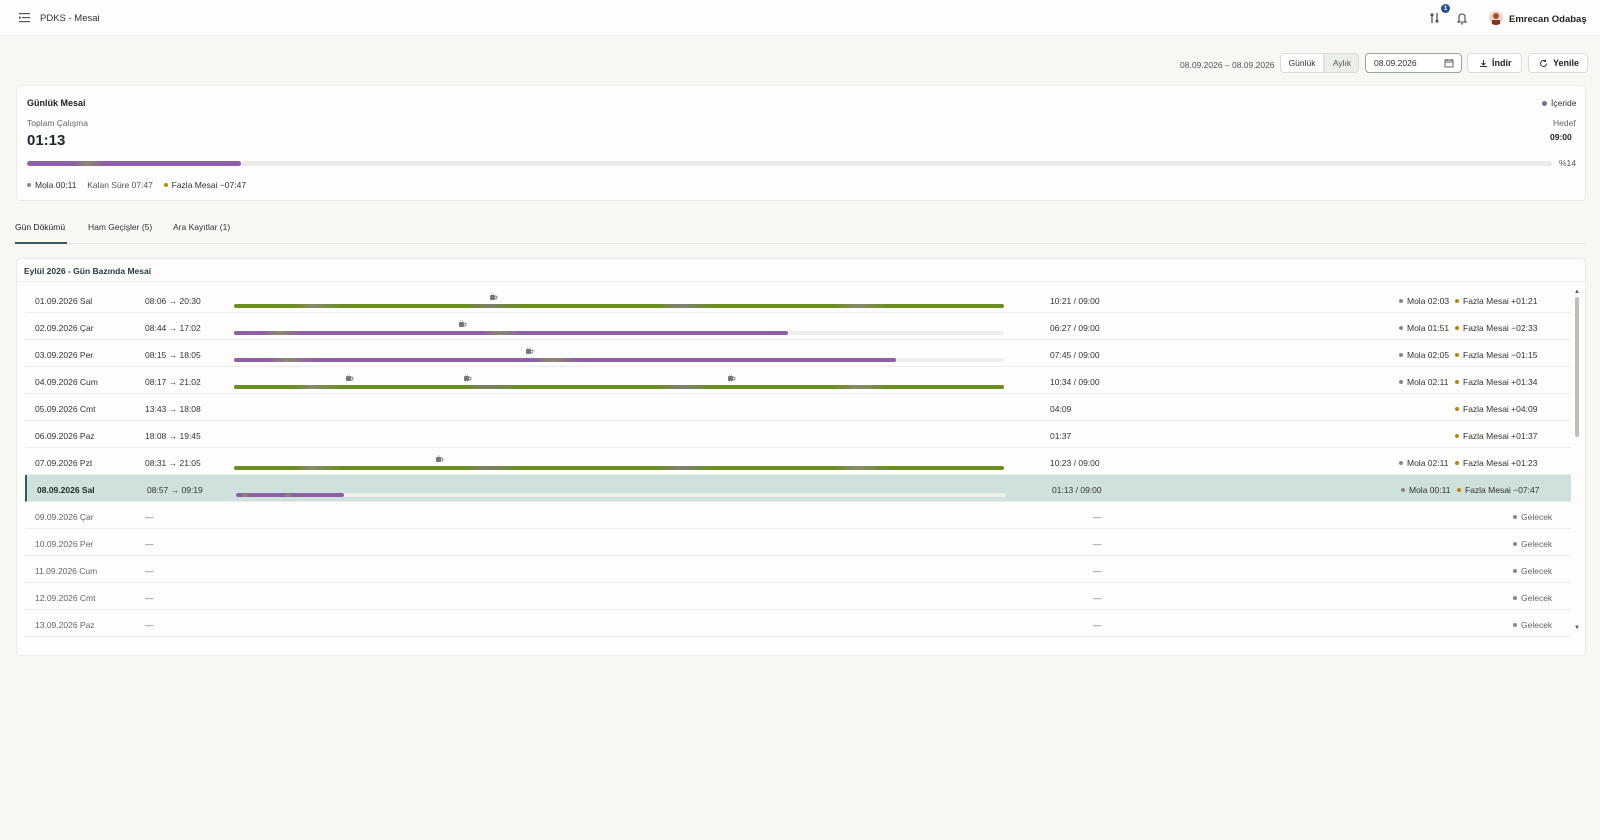  Describe the element at coordinates (1566, 63) in the screenshot. I see `refresh-label: Yenile` at that location.